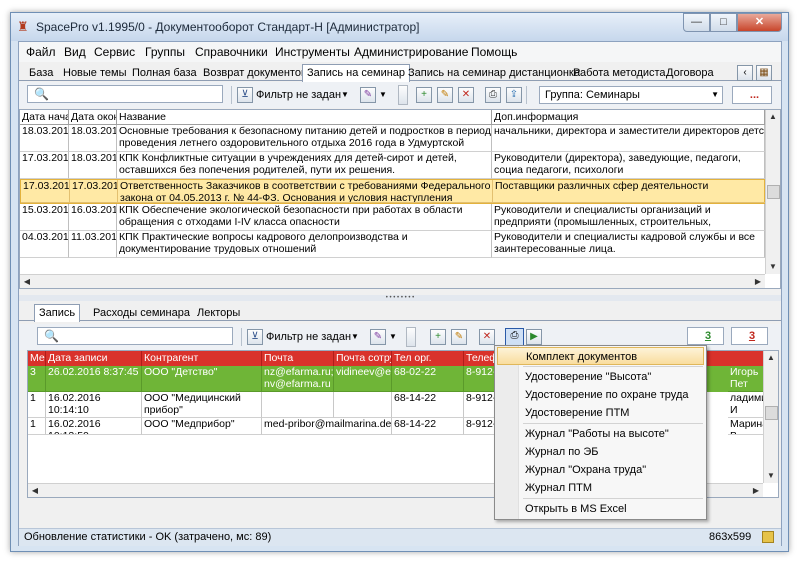 This screenshot has height=567, width=800. Describe the element at coordinates (114, 52) in the screenshot. I see `menu-service: Сервис` at that location.